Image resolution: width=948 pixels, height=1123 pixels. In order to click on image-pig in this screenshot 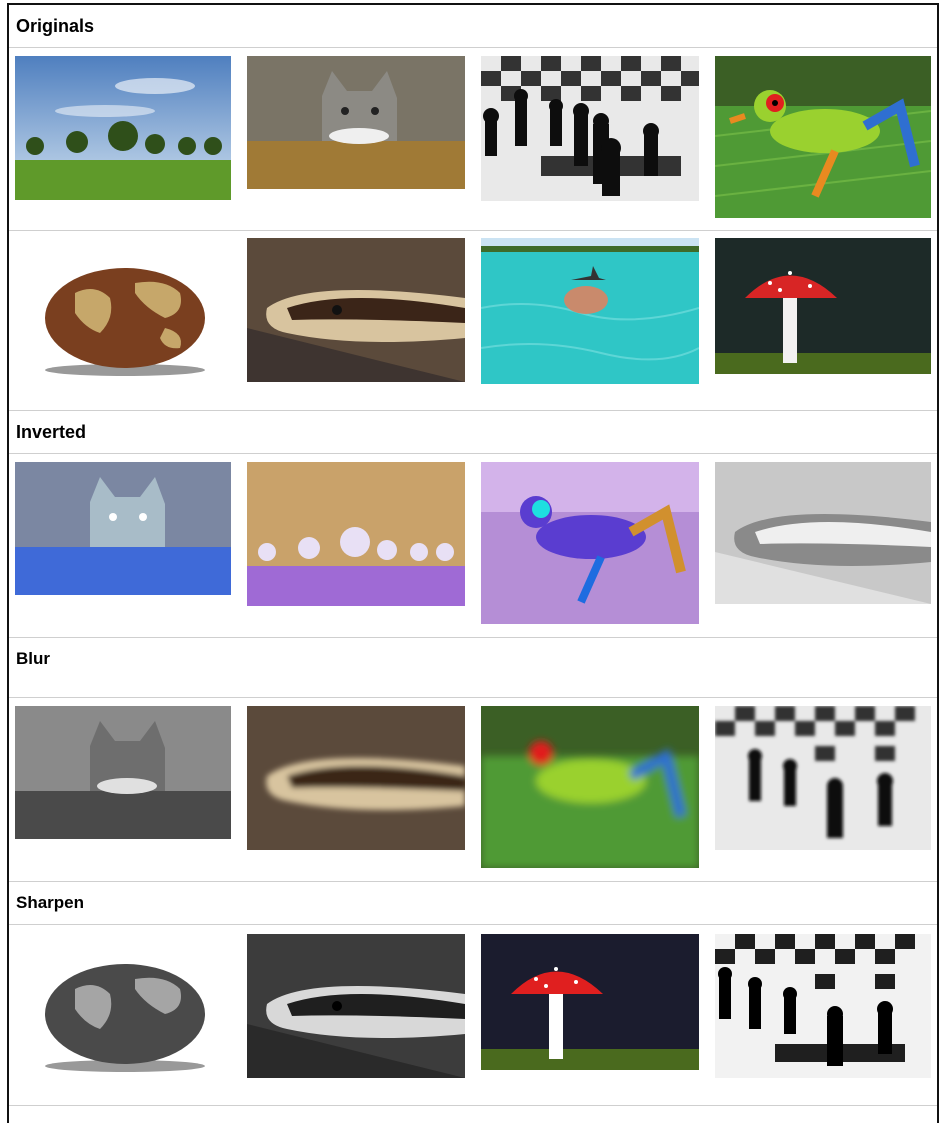, I will do `click(590, 311)`.